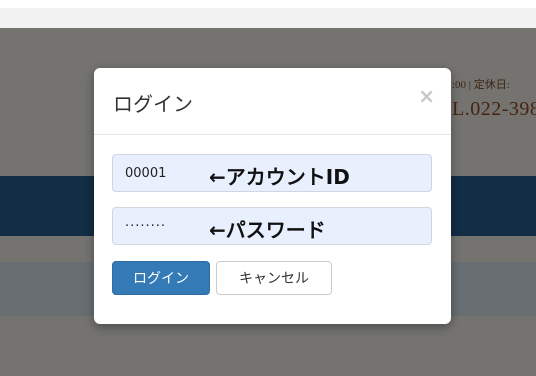 This screenshot has width=536, height=376. Describe the element at coordinates (426, 96) in the screenshot. I see `close-icon: ×` at that location.